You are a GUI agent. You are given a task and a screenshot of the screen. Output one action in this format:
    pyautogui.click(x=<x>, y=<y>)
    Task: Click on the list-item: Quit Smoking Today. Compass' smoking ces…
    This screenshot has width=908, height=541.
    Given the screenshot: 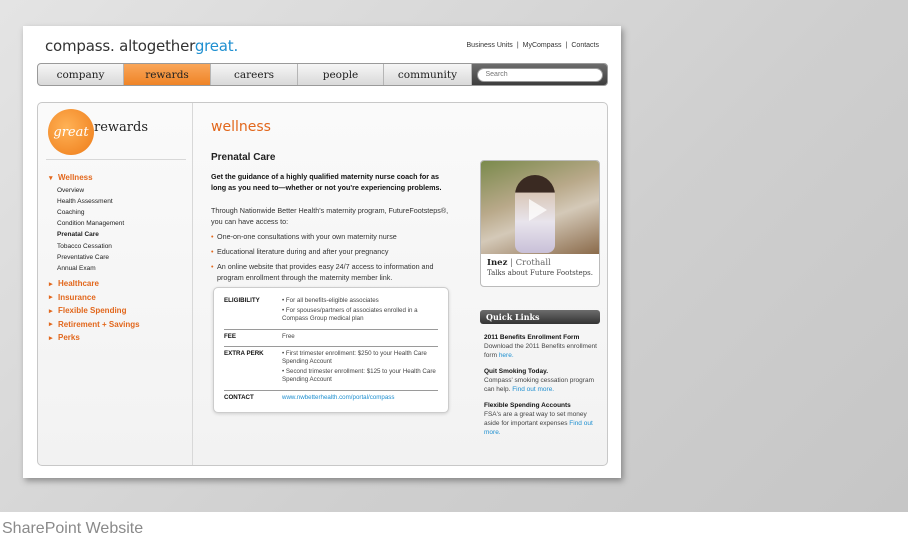 What is the action you would take?
    pyautogui.click(x=544, y=380)
    